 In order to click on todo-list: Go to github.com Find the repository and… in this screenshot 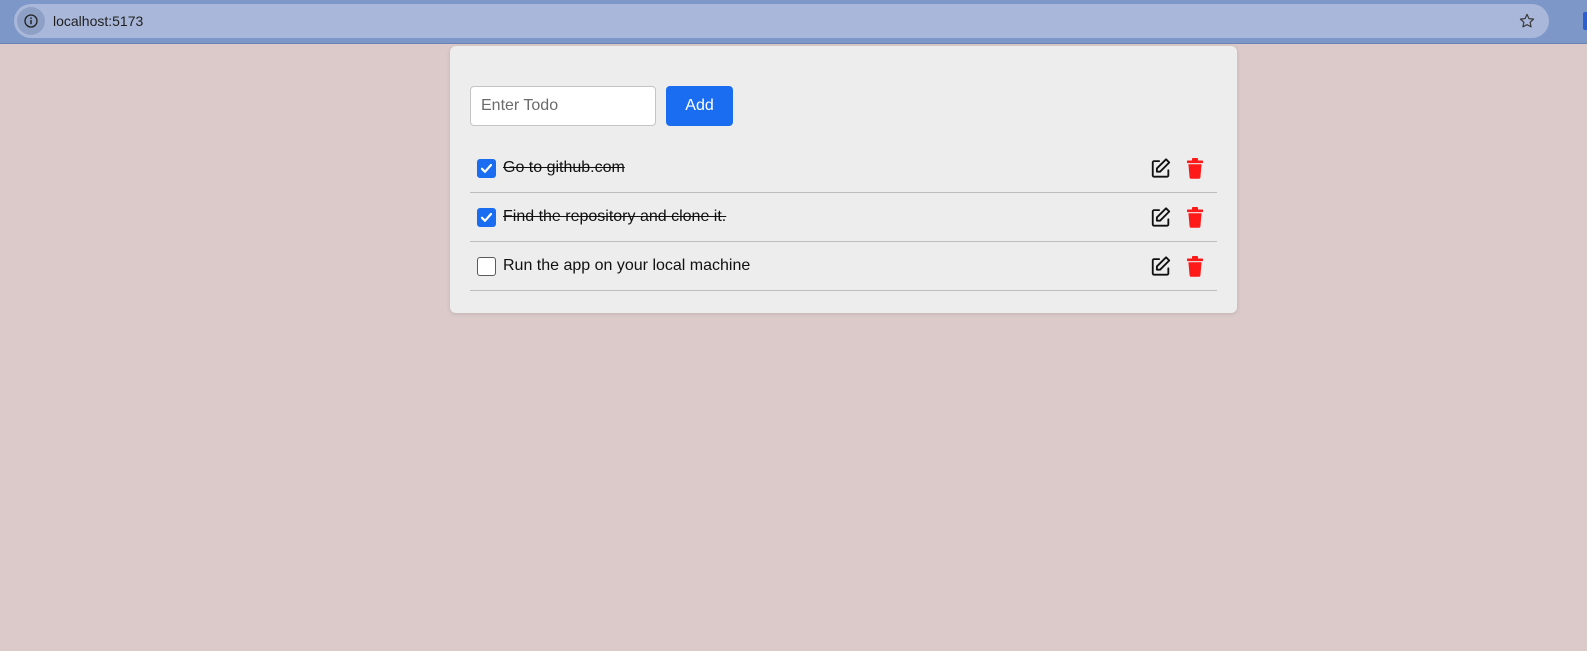, I will do `click(843, 217)`.